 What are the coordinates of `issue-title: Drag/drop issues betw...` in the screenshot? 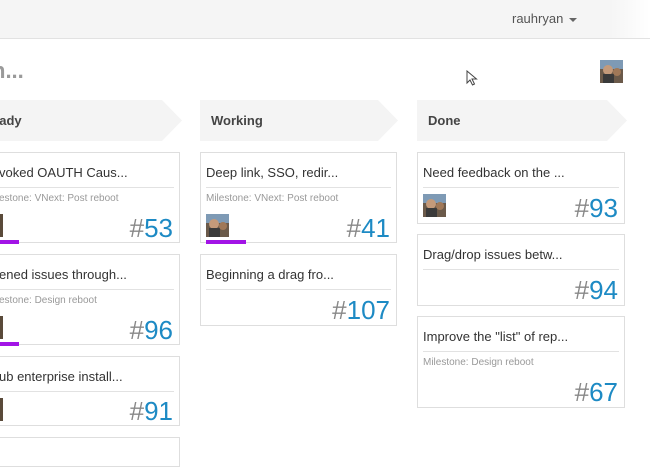 It's located at (492, 254).